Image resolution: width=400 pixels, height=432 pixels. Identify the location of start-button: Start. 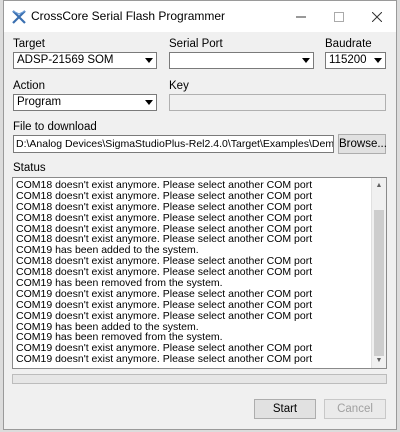
(285, 409).